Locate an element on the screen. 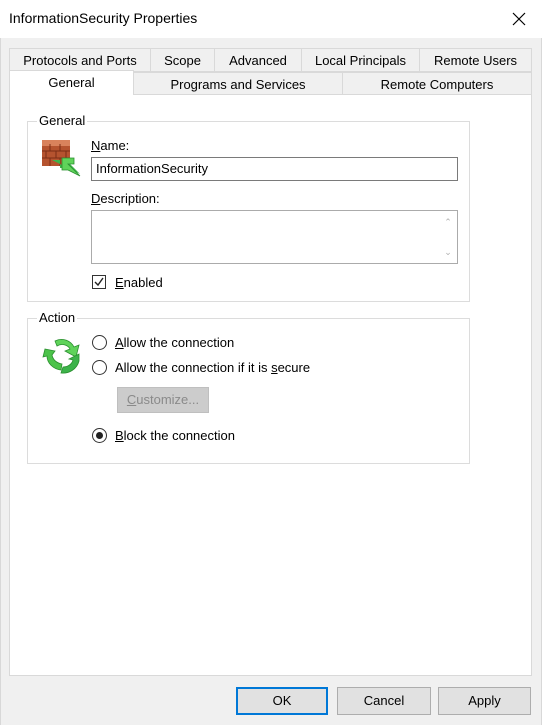 This screenshot has width=542, height=725. enabled-label: Enabled is located at coordinates (139, 282).